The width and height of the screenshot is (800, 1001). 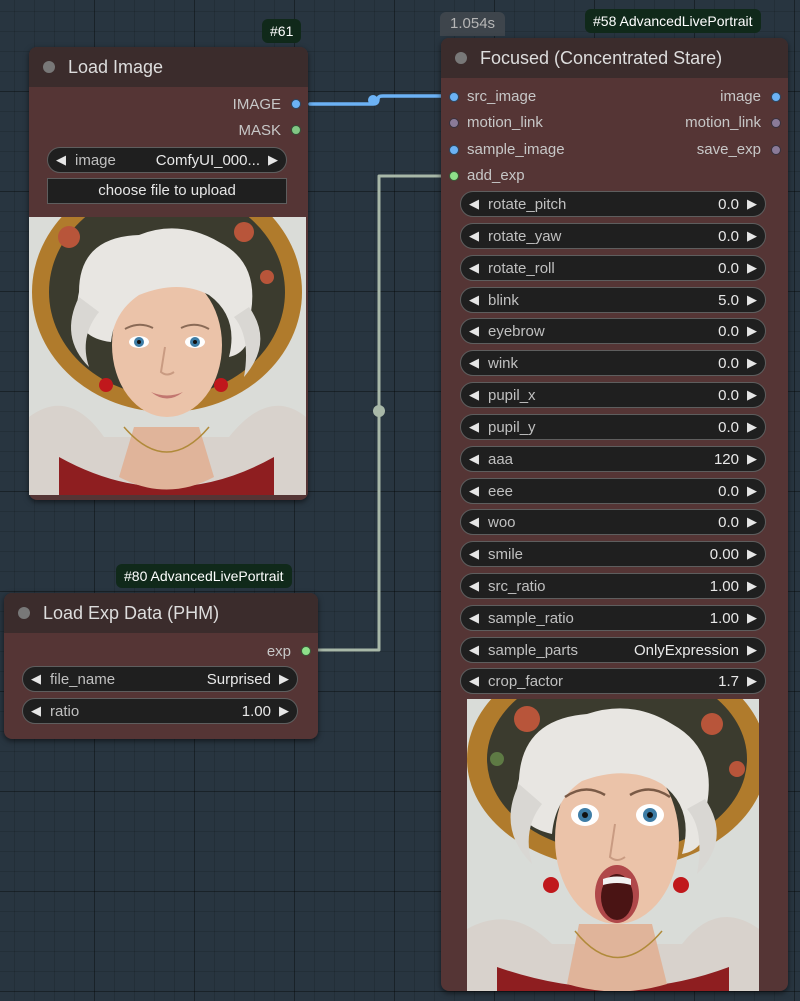 I want to click on node-id-badge: #58 AdvancedLivePortrait, so click(x=673, y=21).